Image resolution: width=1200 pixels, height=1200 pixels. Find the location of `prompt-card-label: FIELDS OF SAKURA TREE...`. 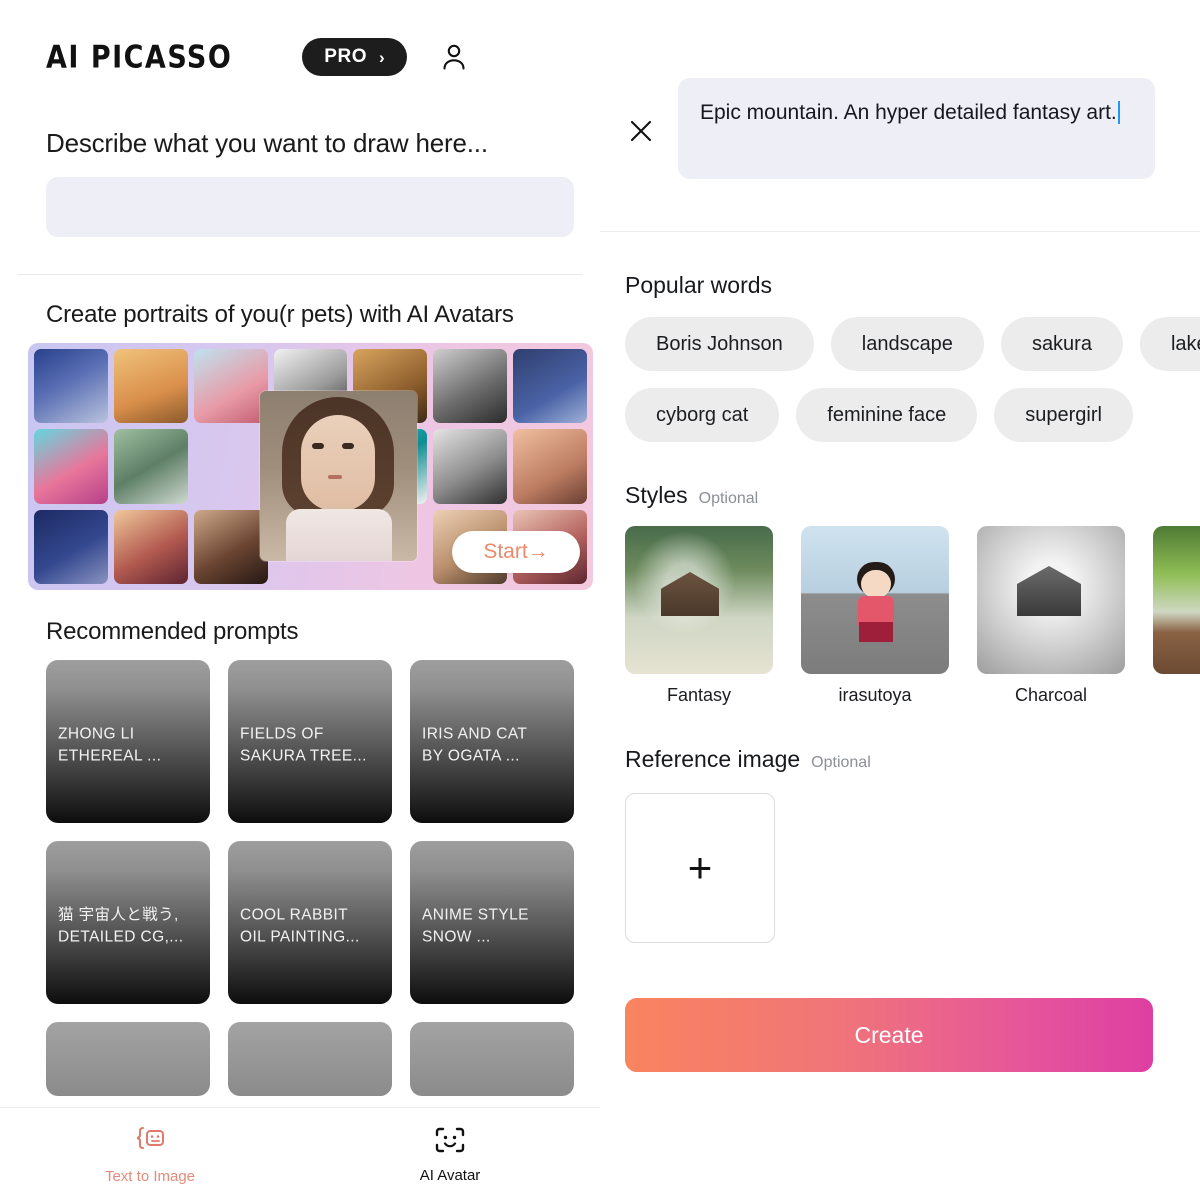

prompt-card-label: FIELDS OF SAKURA TREE... is located at coordinates (303, 745).